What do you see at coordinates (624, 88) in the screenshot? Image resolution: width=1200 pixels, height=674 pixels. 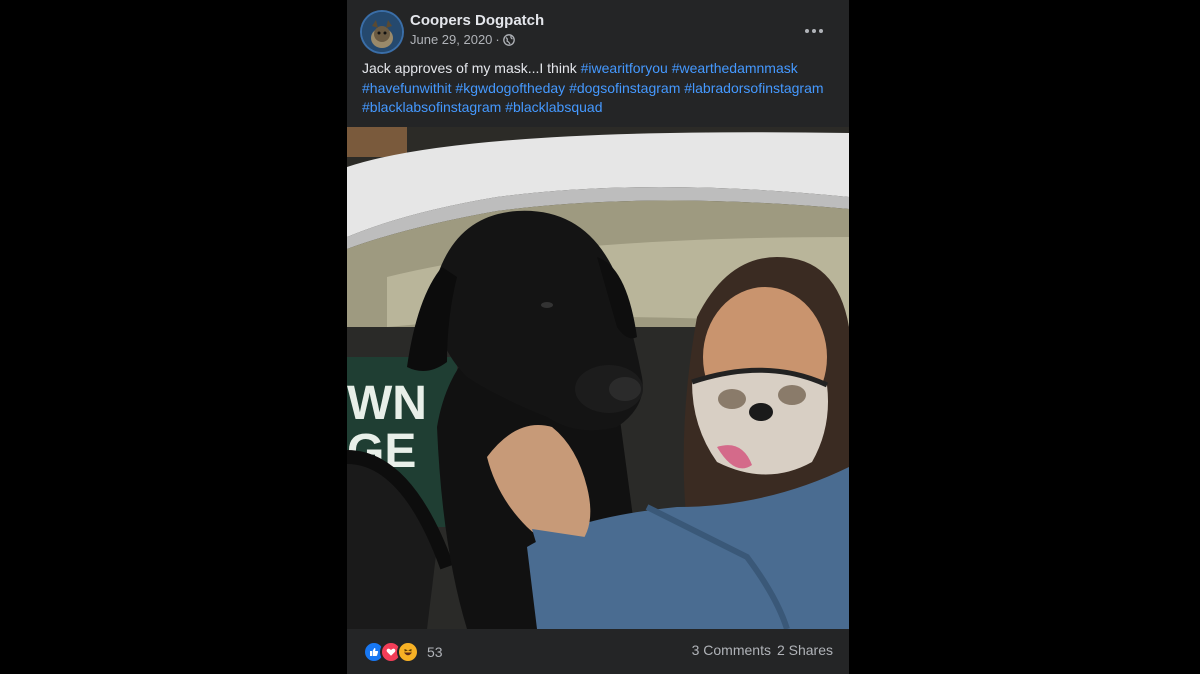 I see `hashtag-link: #dogsofinstagram` at bounding box center [624, 88].